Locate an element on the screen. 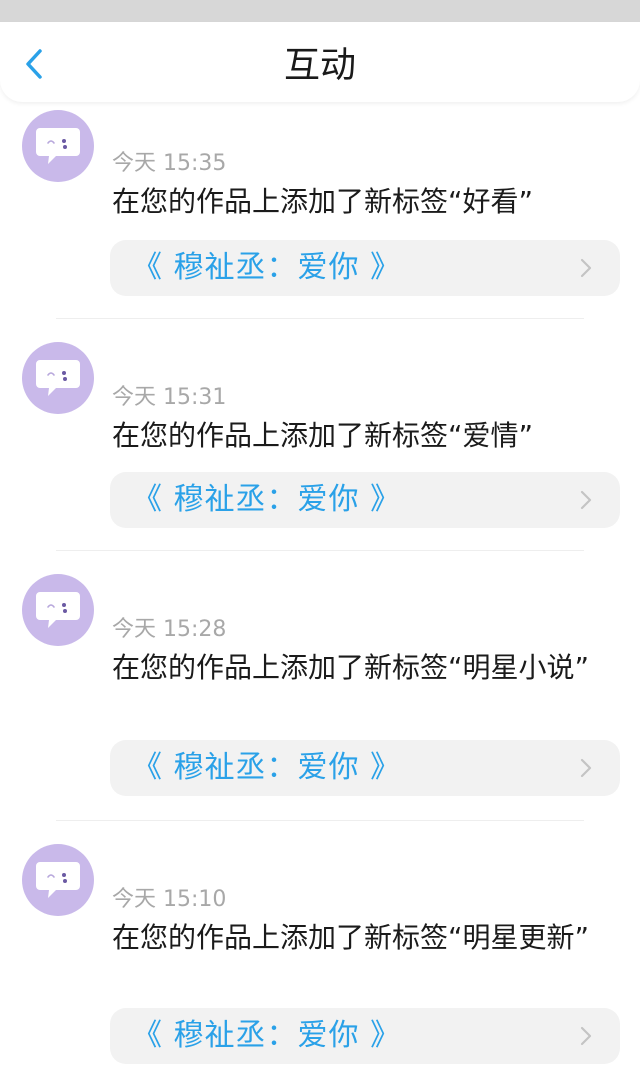 This screenshot has height=1070, width=640. message-text: 在您的作品上添加了新标签“明星更新” is located at coordinates (351, 937).